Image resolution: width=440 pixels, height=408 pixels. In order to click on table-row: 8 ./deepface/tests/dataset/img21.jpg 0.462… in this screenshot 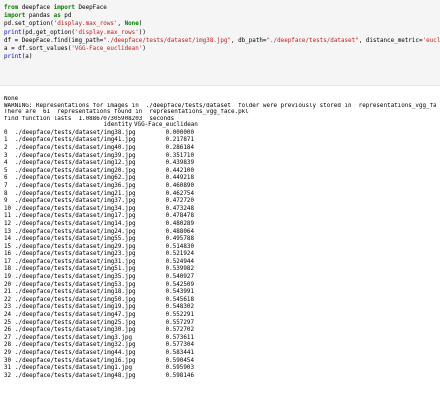, I will do `click(220, 195)`.